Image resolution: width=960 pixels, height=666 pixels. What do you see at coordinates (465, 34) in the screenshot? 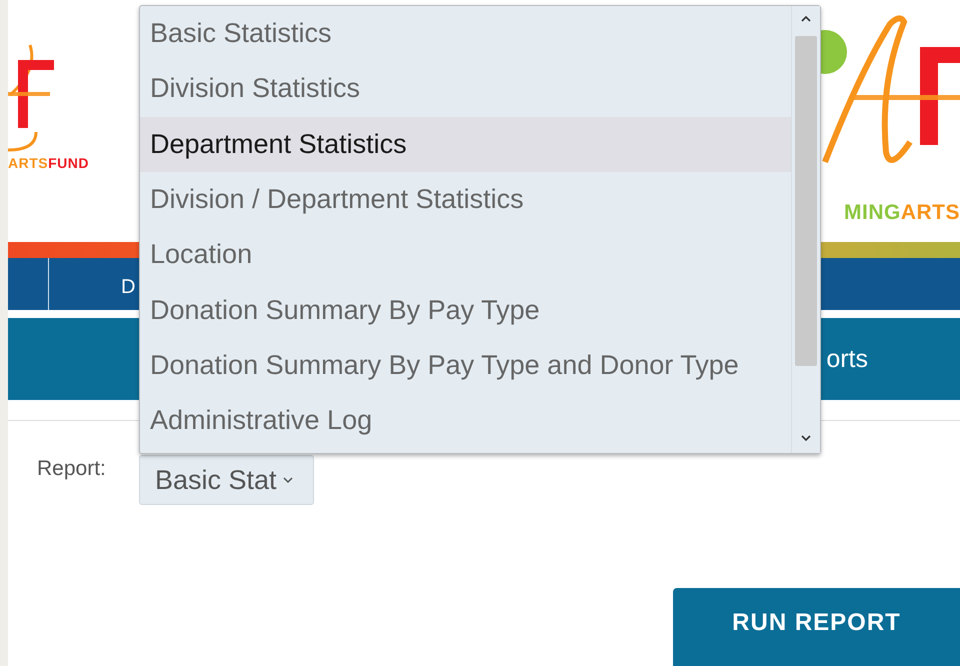
I see `dropdown-option: Basic Statistics` at bounding box center [465, 34].